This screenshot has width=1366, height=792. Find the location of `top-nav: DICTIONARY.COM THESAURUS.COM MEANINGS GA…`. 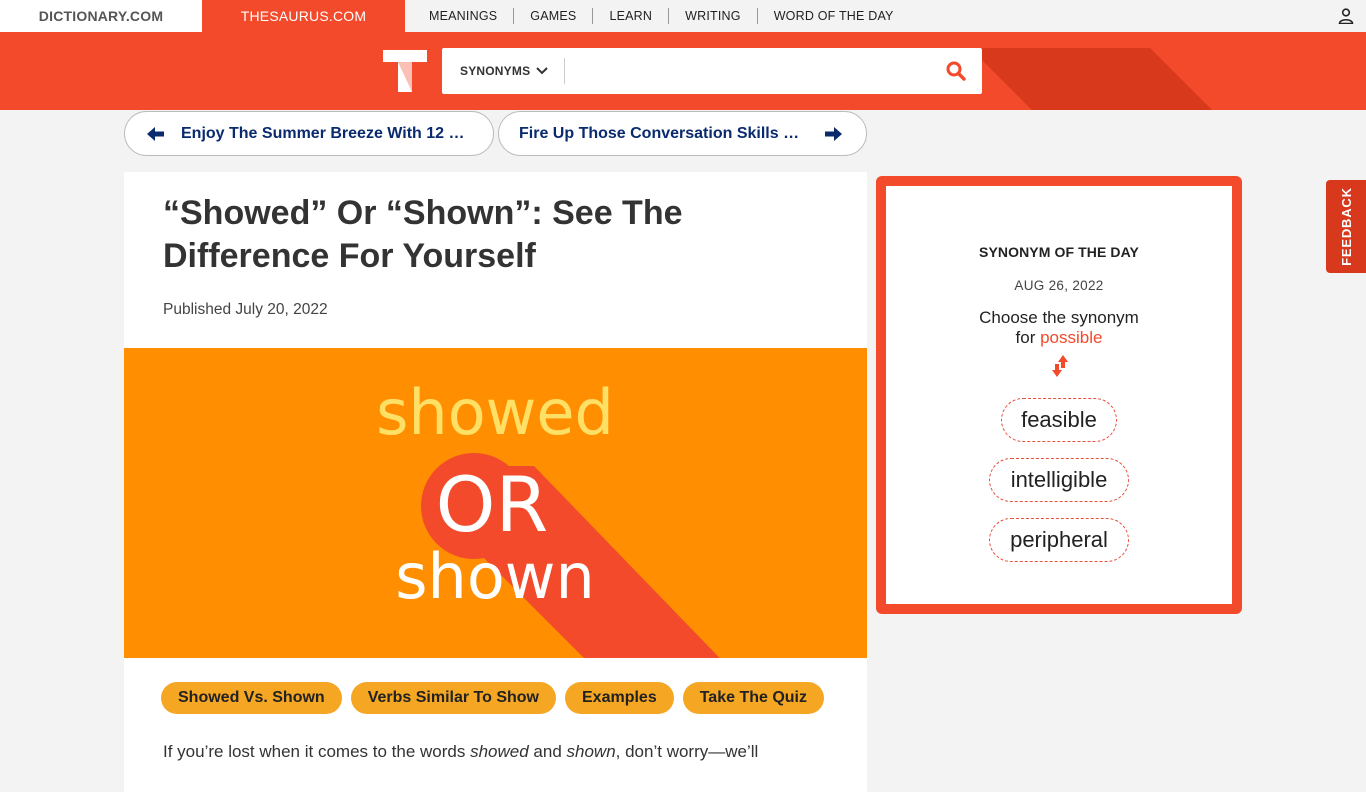

top-nav: DICTIONARY.COM THESAURUS.COM MEANINGS GA… is located at coordinates (683, 16).